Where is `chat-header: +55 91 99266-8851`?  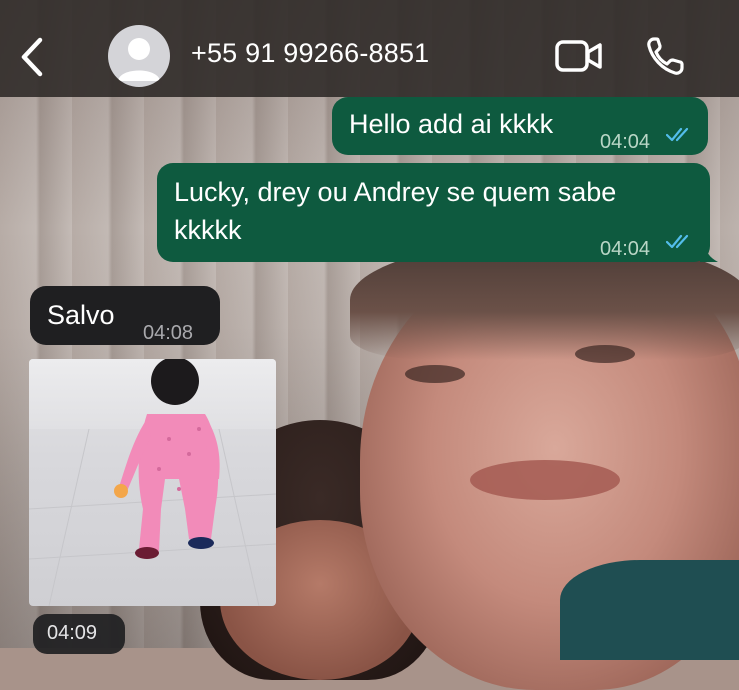 chat-header: +55 91 99266-8851 is located at coordinates (369, 48).